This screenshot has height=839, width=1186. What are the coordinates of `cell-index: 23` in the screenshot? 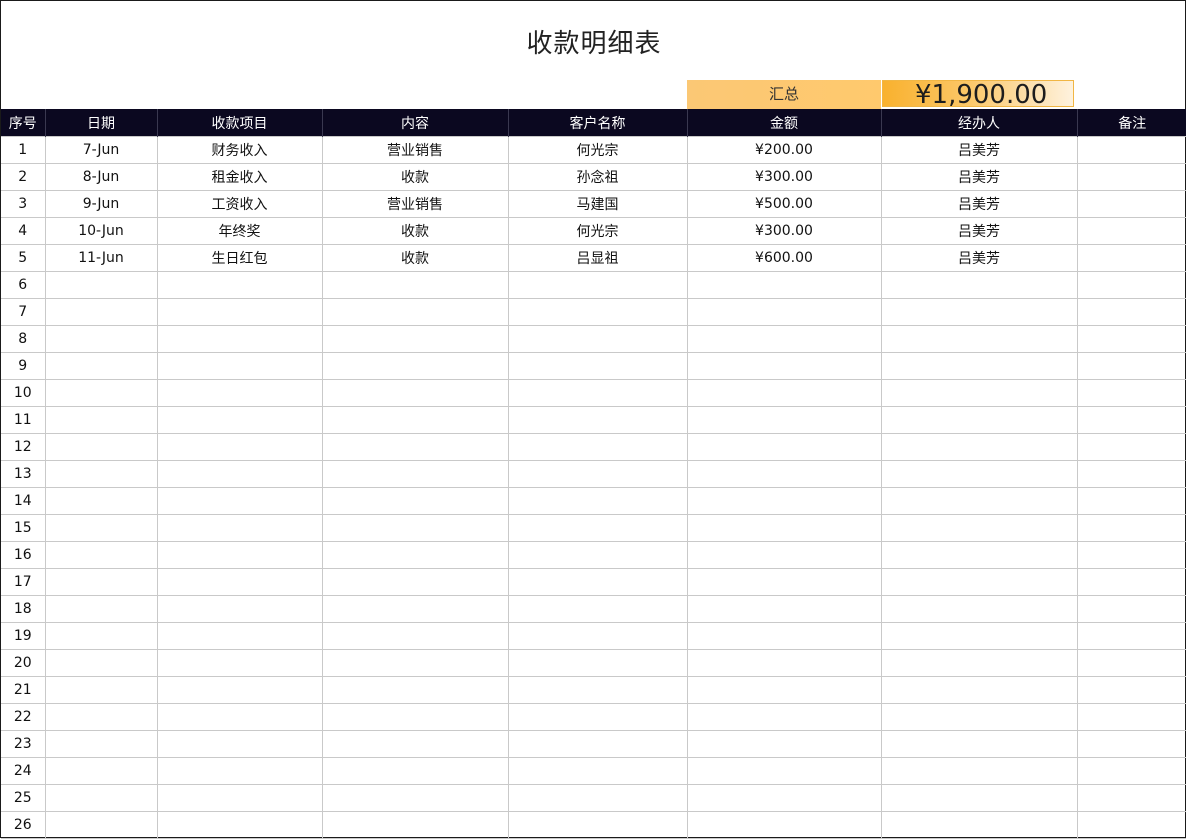 It's located at (23, 744).